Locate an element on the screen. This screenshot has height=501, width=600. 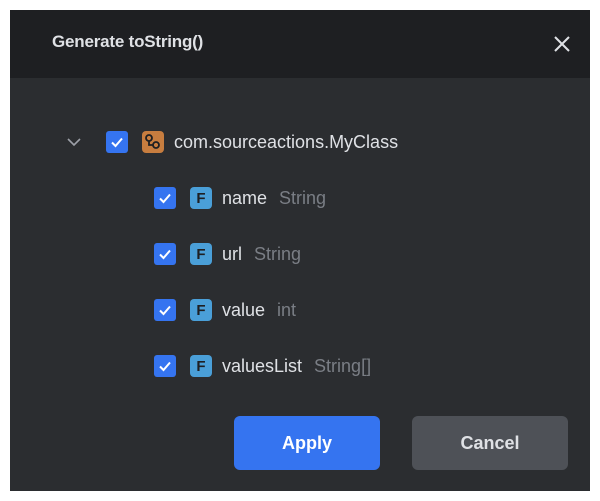
class-icon is located at coordinates (153, 142).